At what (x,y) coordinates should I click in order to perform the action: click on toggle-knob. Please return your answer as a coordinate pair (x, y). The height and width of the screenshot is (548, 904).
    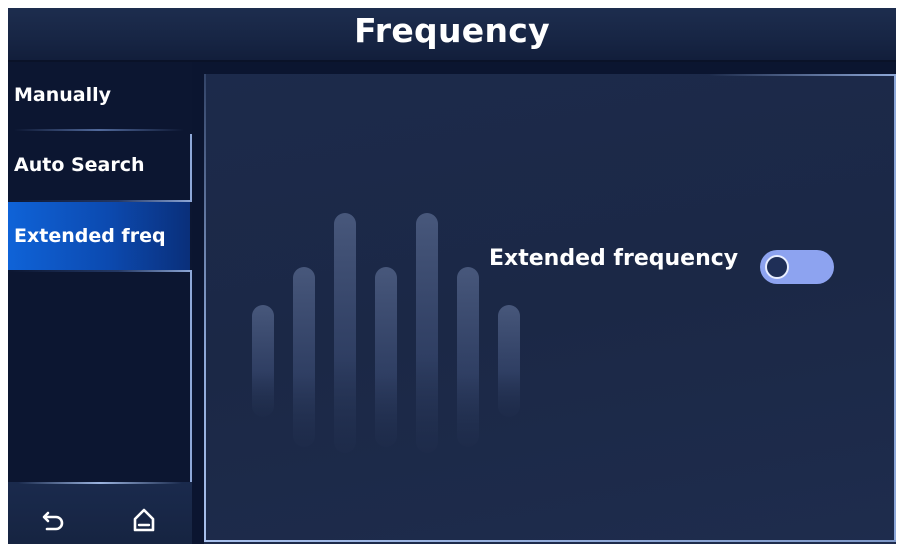
    Looking at the image, I should click on (777, 267).